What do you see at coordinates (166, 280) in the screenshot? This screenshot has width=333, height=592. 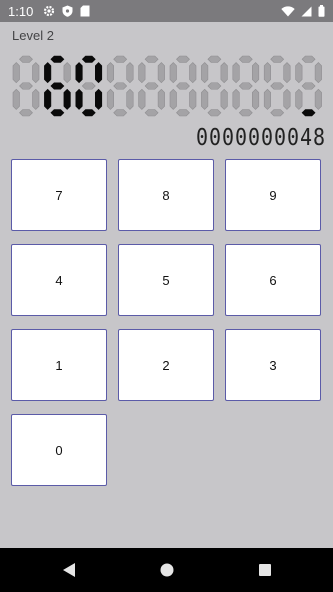 I see `key-5-button: 5` at bounding box center [166, 280].